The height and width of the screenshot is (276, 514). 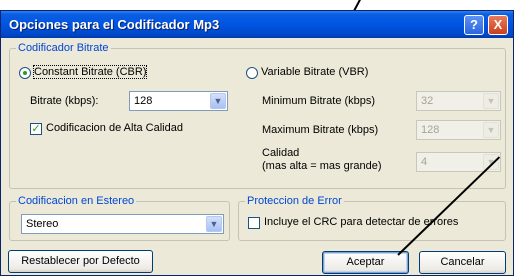 I want to click on close-button: X, so click(x=498, y=25).